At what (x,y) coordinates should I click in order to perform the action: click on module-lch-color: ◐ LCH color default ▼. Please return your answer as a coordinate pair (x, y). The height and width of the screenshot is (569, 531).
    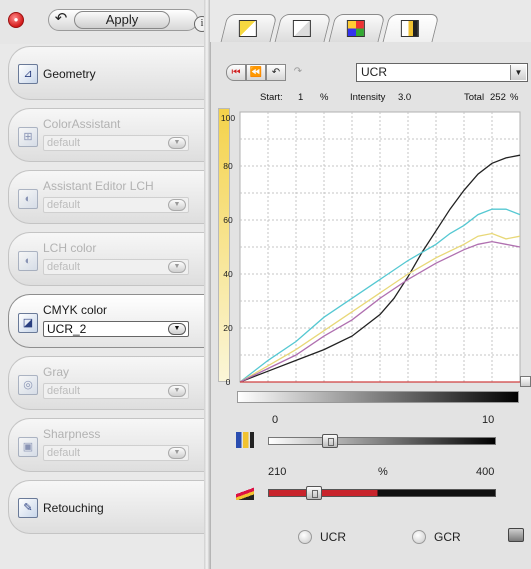
    Looking at the image, I should click on (106, 259).